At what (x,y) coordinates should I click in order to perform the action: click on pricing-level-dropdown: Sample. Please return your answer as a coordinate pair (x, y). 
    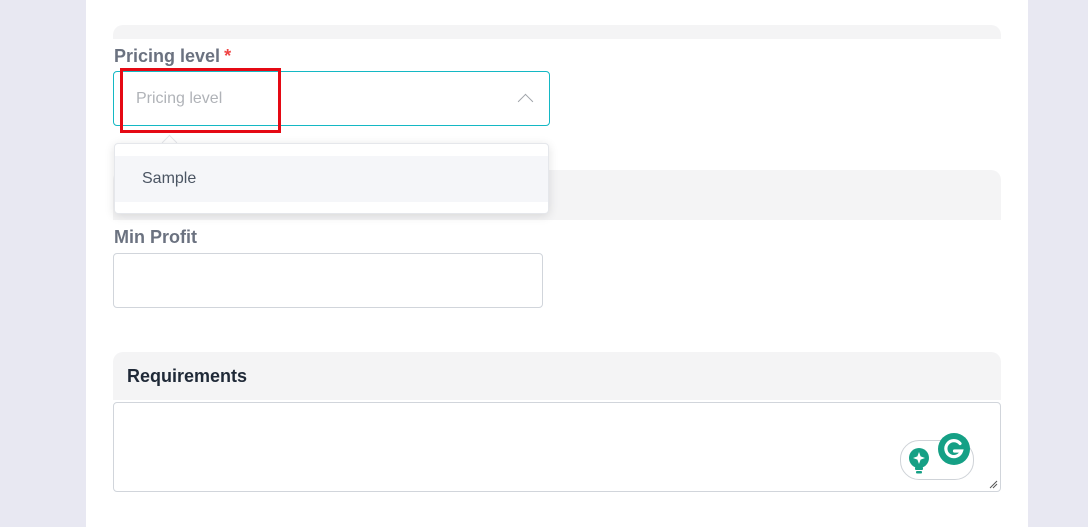
    Looking at the image, I should click on (331, 178).